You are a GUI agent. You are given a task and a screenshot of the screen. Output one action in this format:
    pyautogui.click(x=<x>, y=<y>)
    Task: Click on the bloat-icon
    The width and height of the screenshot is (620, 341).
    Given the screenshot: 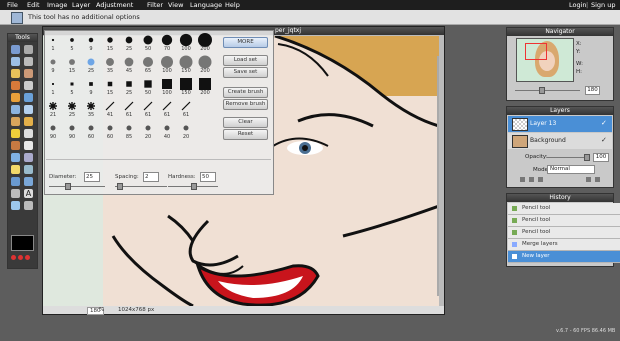 What is the action you would take?
    pyautogui.click(x=15, y=169)
    